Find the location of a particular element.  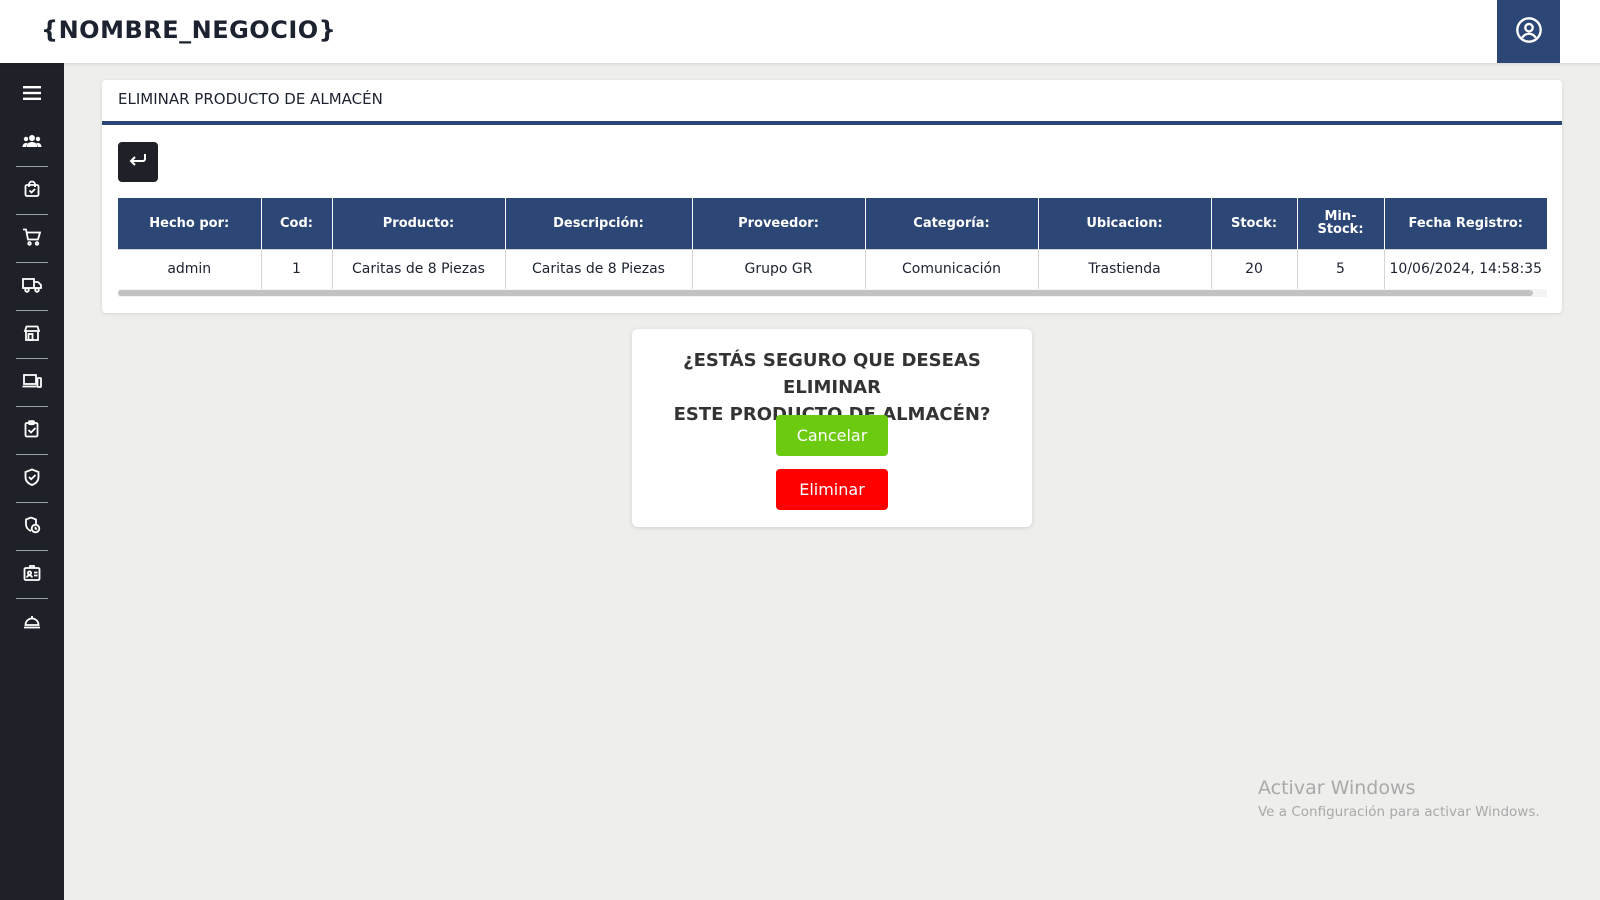

sidebar-item-products is located at coordinates (32, 191).